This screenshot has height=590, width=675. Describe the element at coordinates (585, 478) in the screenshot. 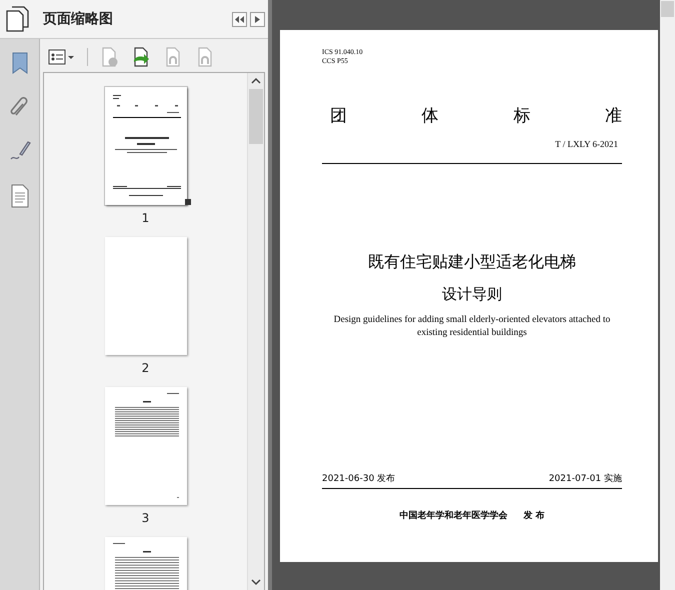

I see `effective-date: 2021-07-01 实施` at that location.